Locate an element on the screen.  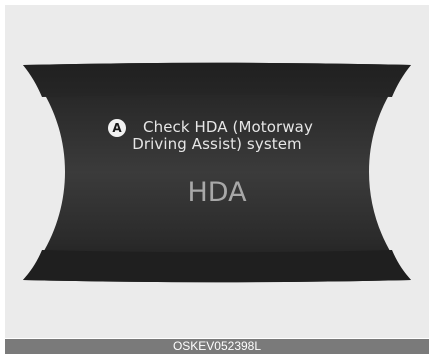
display-bottom-band is located at coordinates (217, 266).